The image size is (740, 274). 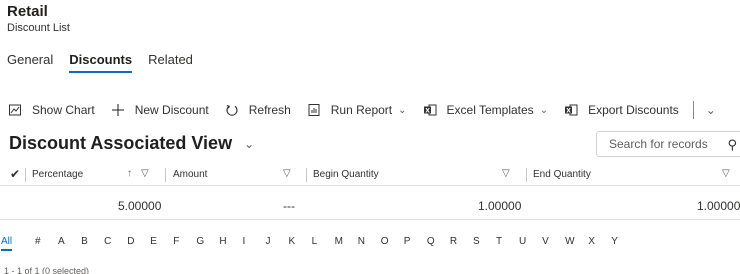 What do you see at coordinates (7, 243) in the screenshot?
I see `jump-letter-all: All` at bounding box center [7, 243].